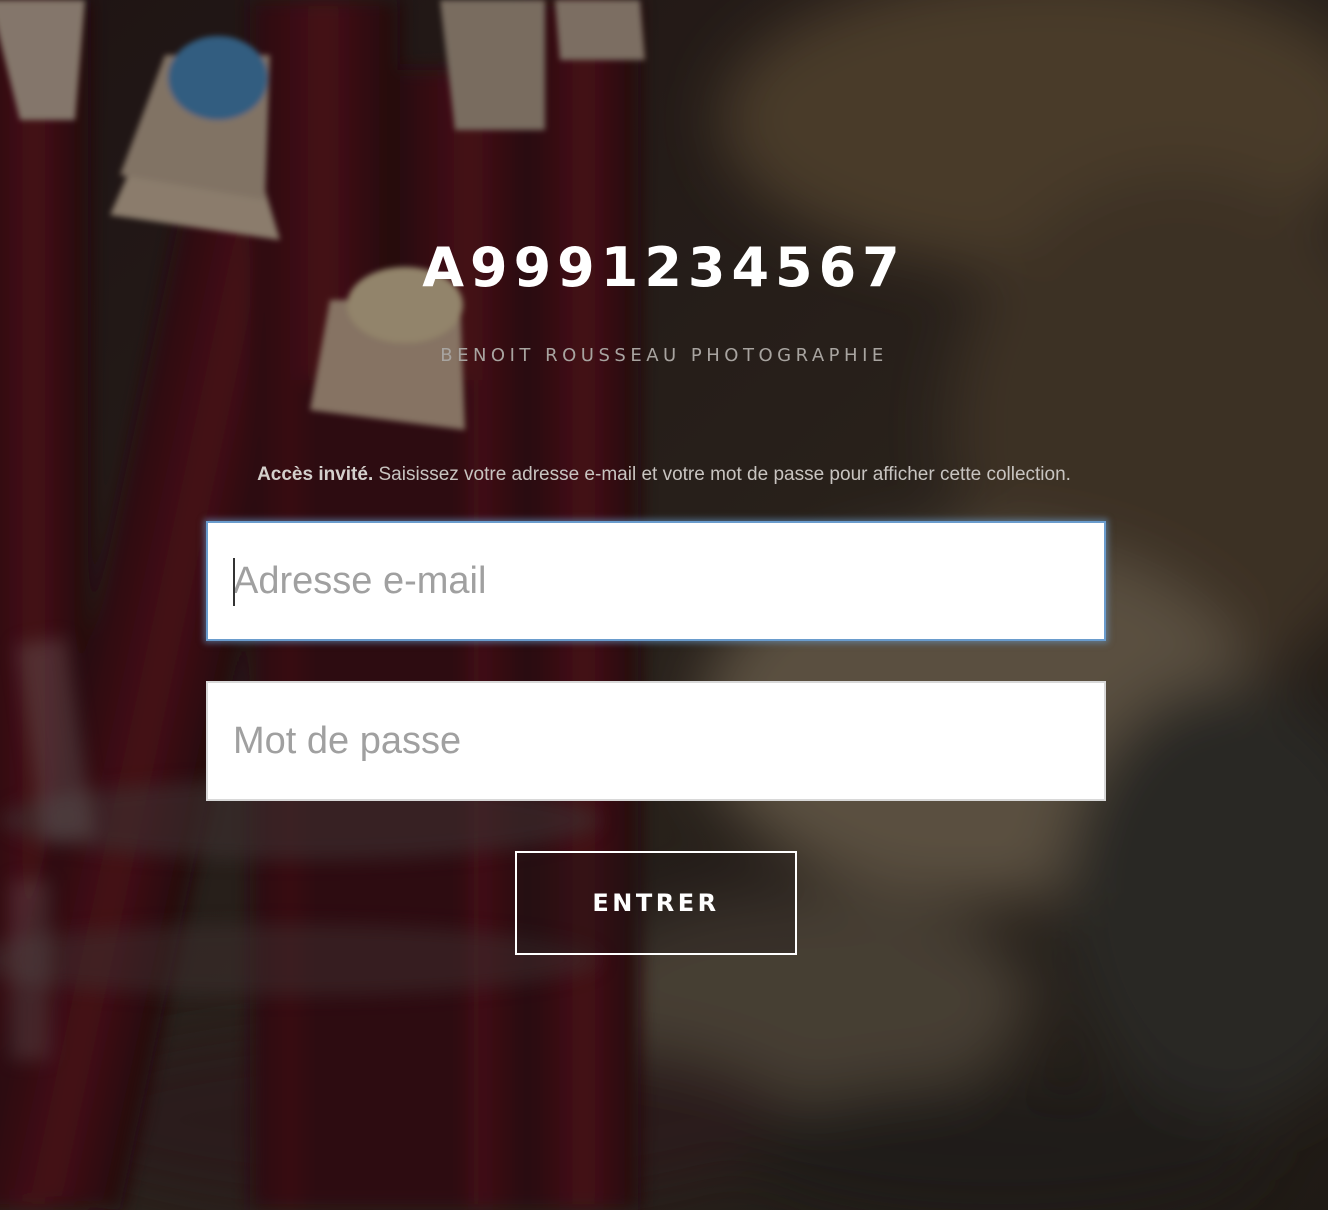  I want to click on studio-name: BENOIT ROUSSEAU PHOTOGRAPHIE, so click(664, 355).